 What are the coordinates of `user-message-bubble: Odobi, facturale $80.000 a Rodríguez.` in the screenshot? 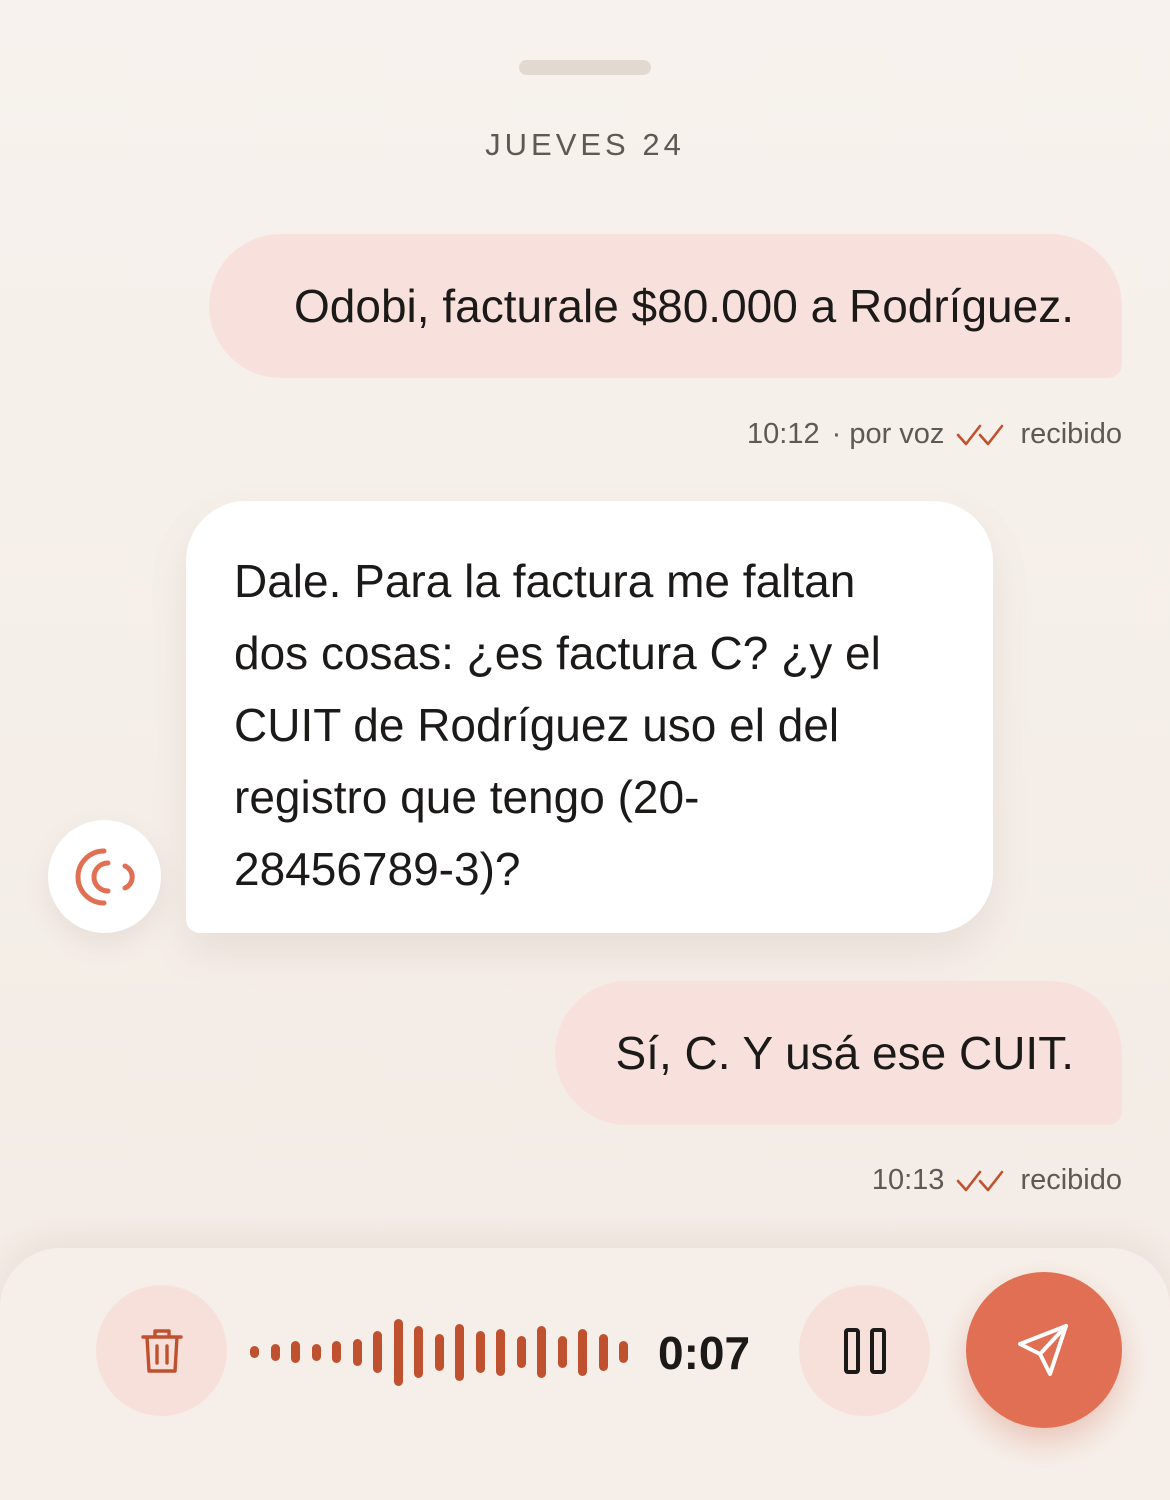 It's located at (665, 306).